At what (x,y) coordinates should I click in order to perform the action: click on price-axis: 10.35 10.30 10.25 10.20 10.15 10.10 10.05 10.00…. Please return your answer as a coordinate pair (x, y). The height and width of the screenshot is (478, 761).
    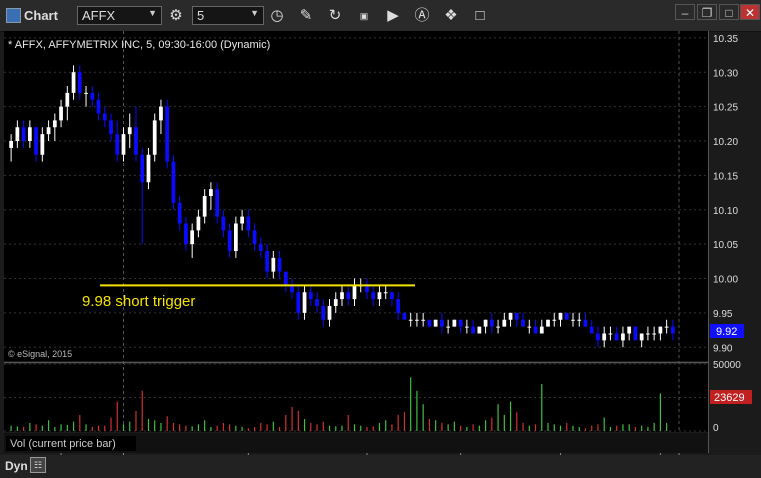
    Looking at the image, I should click on (725, 194).